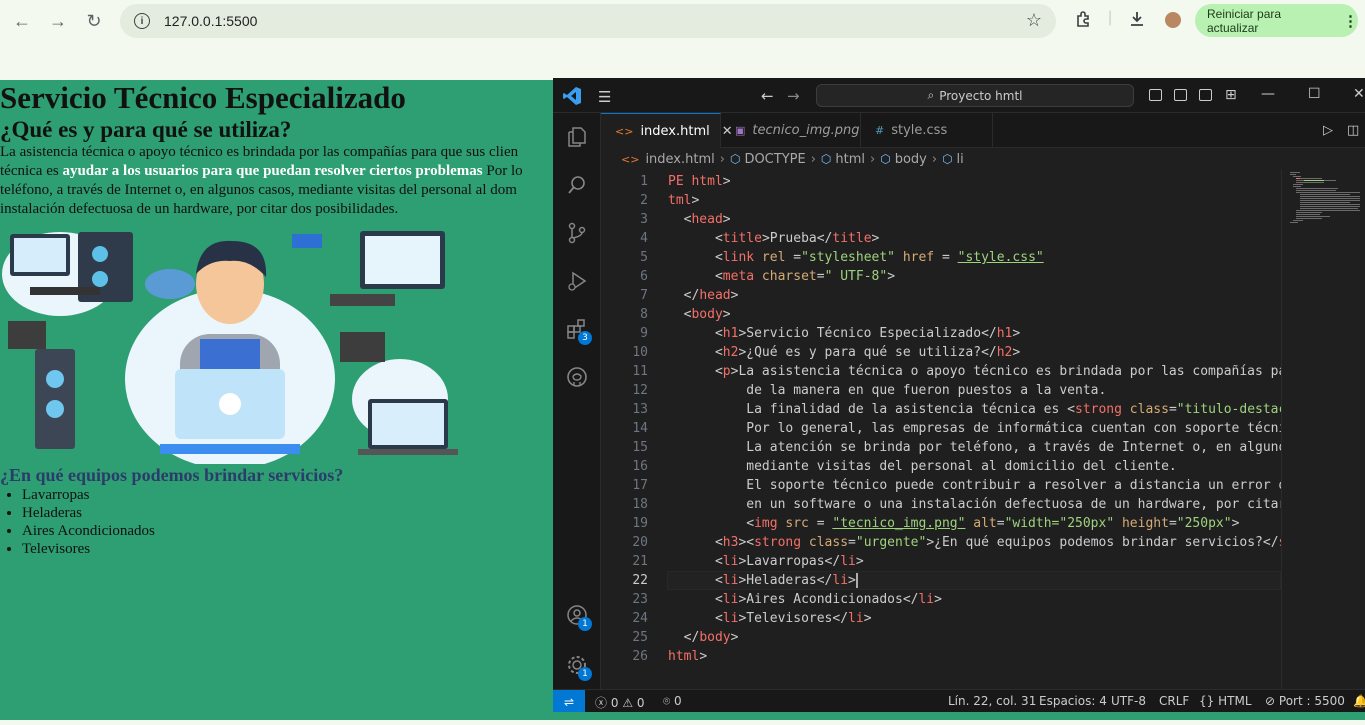 The height and width of the screenshot is (725, 1365). I want to click on code-token: ><, so click(746, 542).